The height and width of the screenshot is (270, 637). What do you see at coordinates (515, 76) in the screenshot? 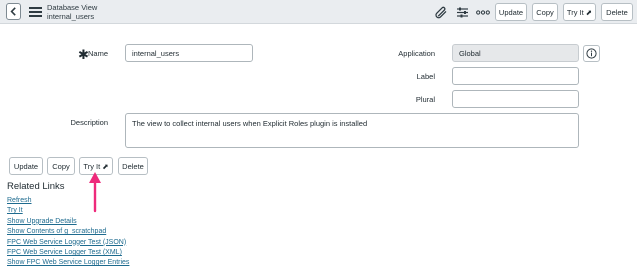
I see `label-field` at bounding box center [515, 76].